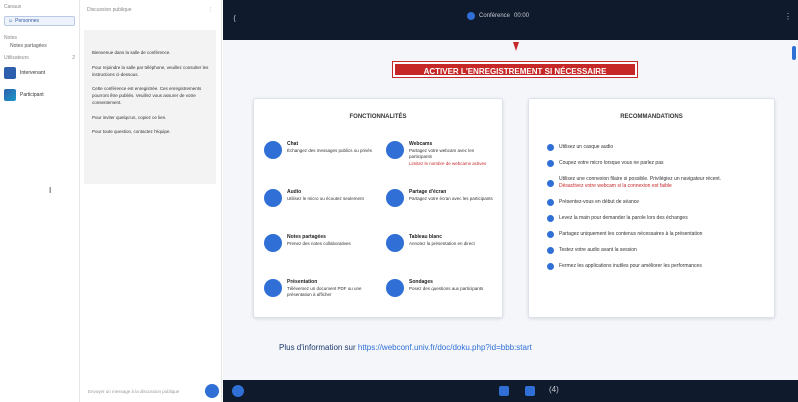 The height and width of the screenshot is (402, 798). I want to click on poll-icon, so click(395, 288).